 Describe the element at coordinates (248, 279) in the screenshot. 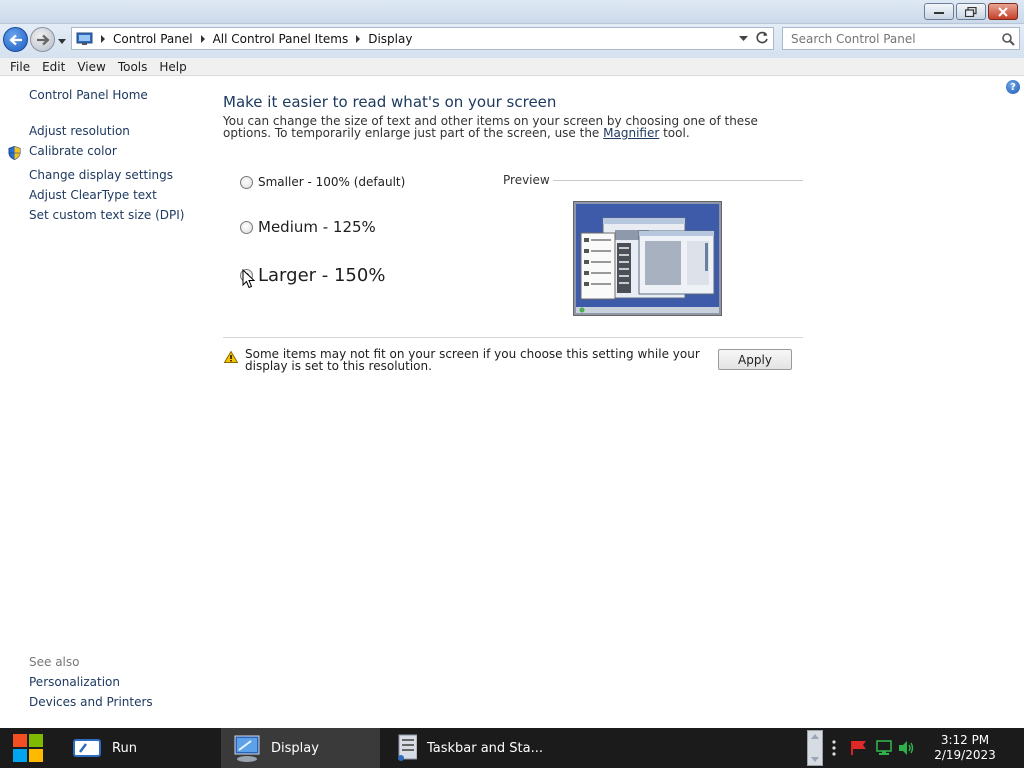

I see `mouse-cursor-icon` at that location.